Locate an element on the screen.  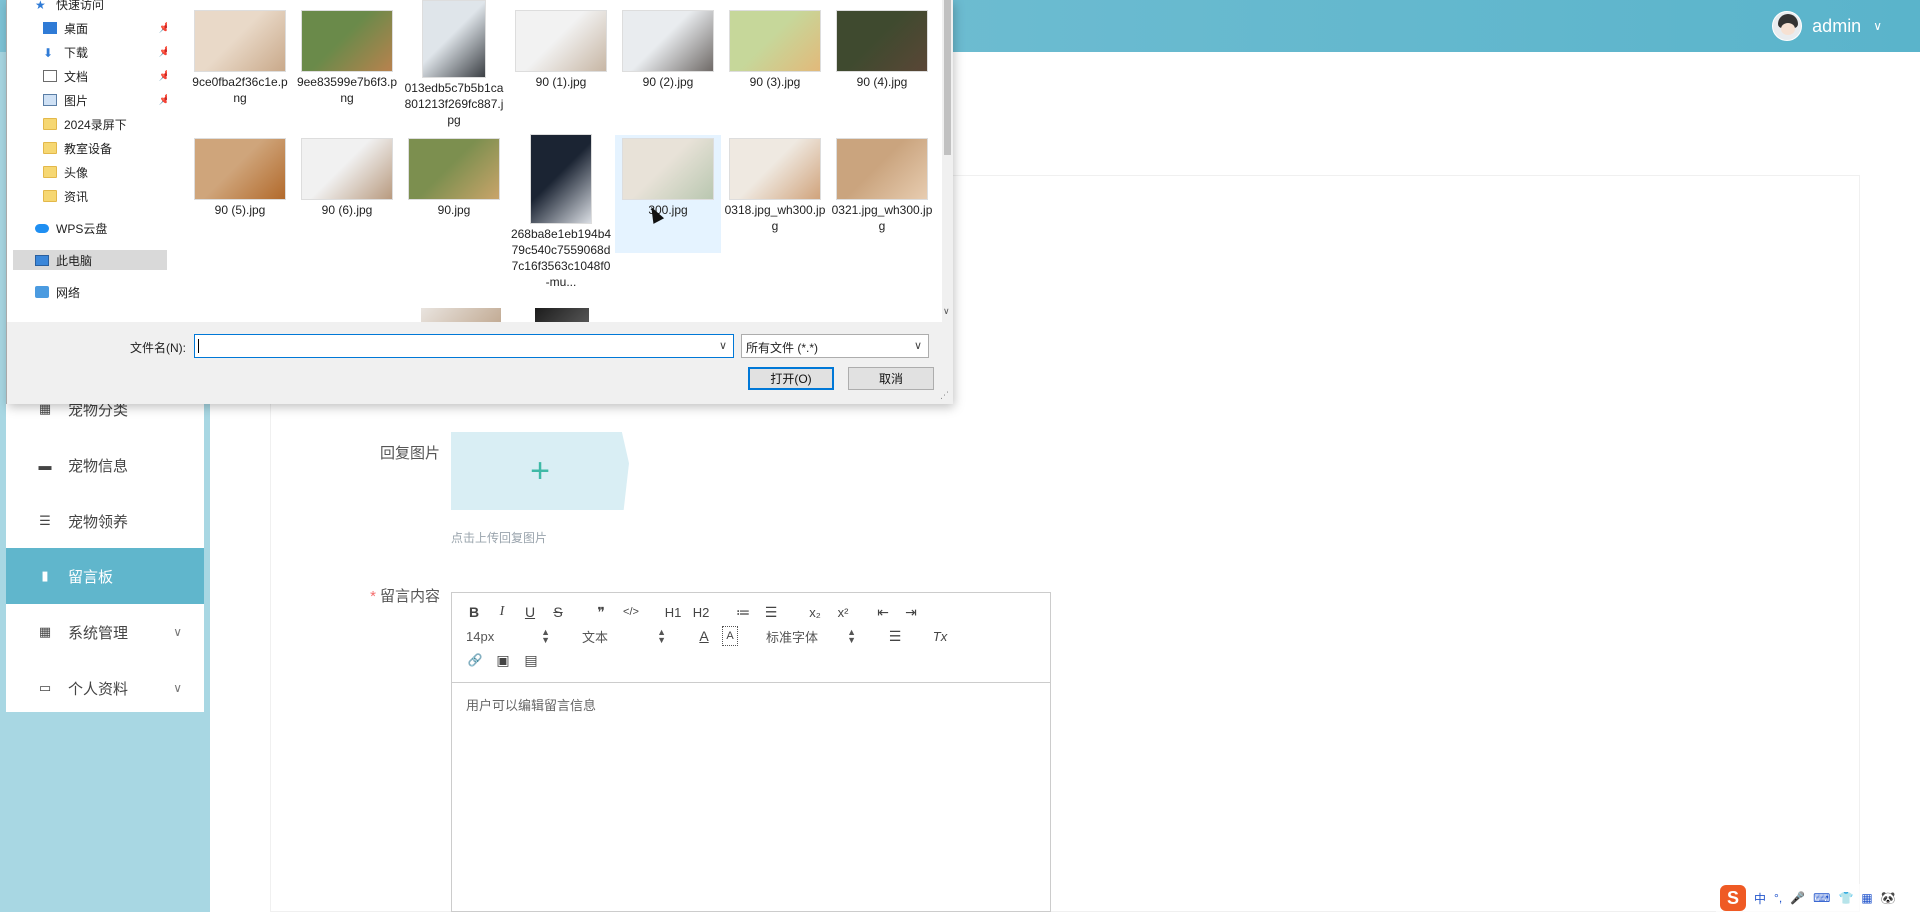
image-icon: ▣ is located at coordinates (503, 660).